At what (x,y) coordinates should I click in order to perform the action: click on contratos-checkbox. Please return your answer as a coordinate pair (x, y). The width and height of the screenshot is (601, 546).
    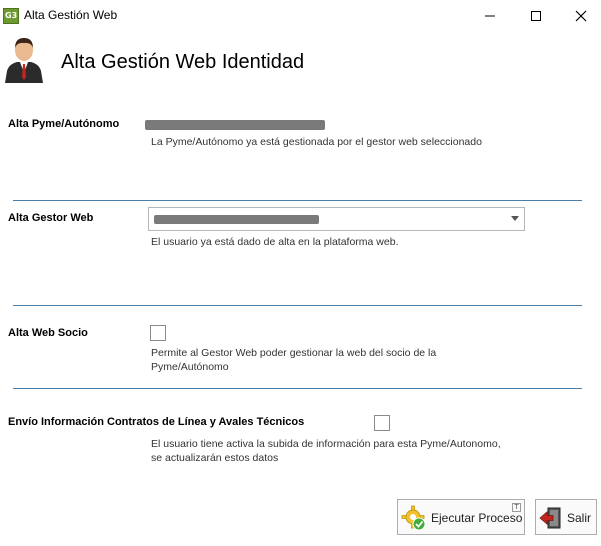
    Looking at the image, I should click on (382, 423).